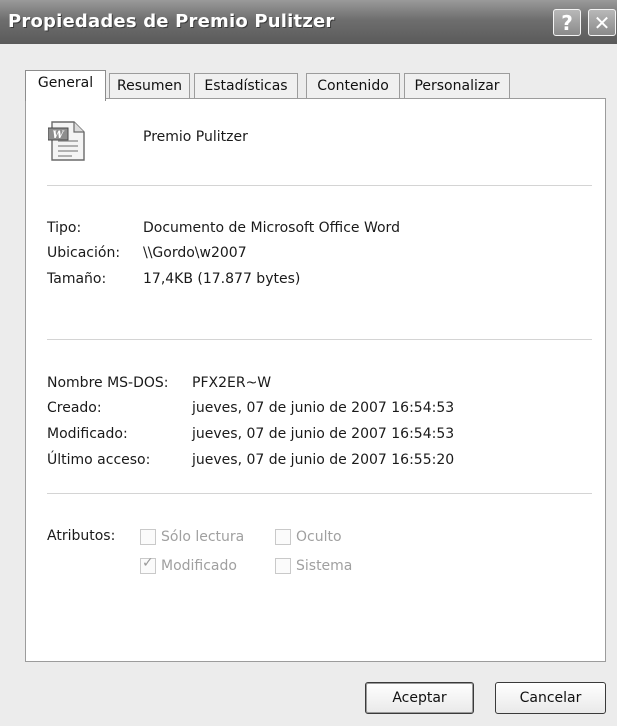  I want to click on question-icon: ?, so click(567, 23).